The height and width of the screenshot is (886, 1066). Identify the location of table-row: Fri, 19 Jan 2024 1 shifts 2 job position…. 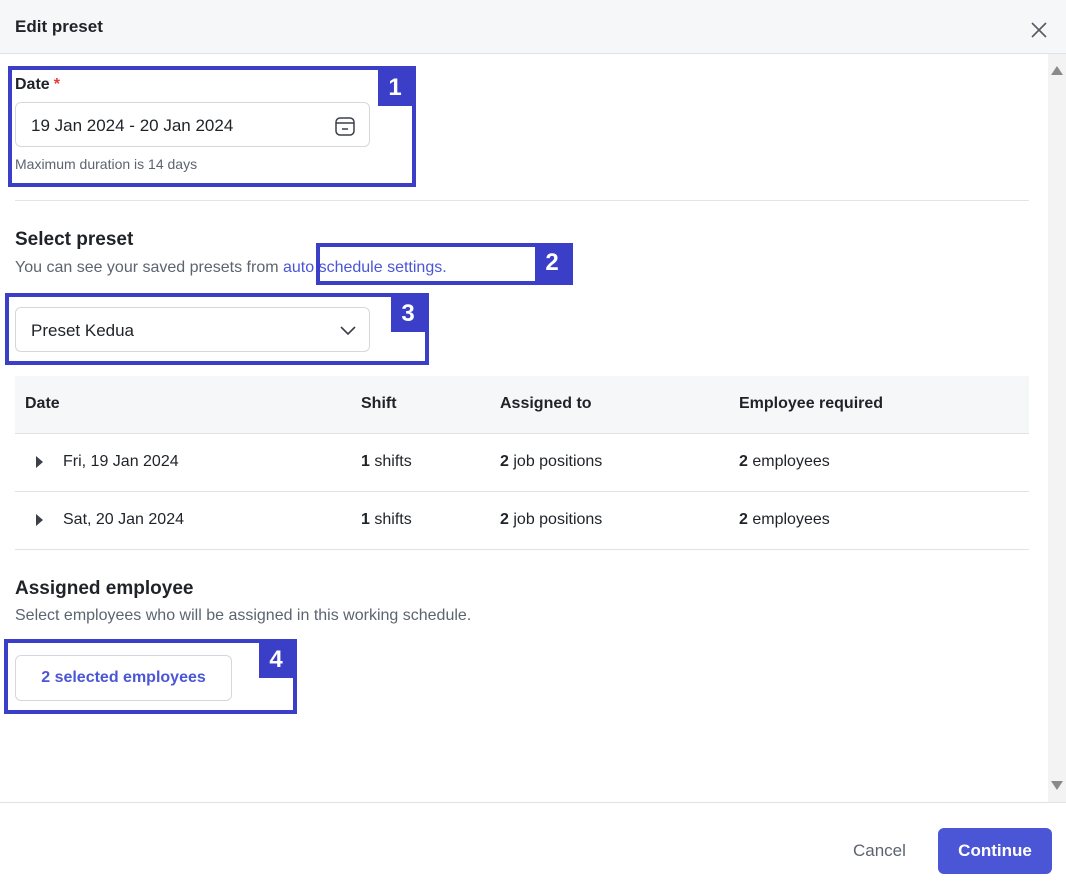
(522, 463).